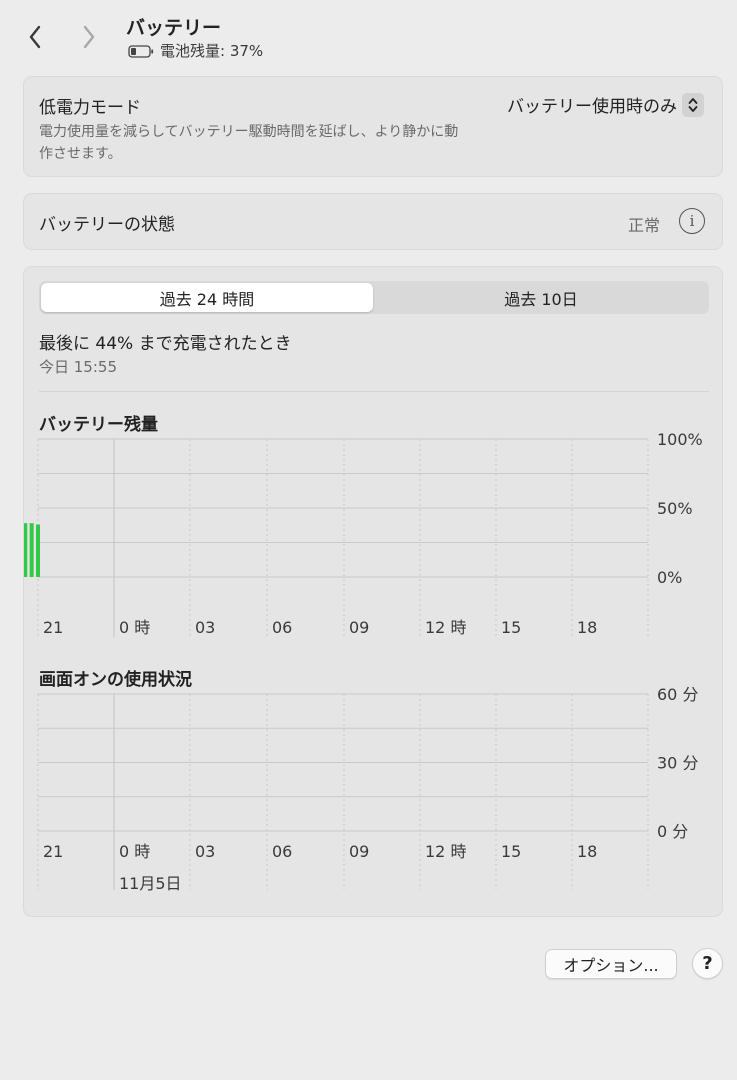 This screenshot has width=737, height=1080. I want to click on y-tick-label: 0%, so click(669, 577).